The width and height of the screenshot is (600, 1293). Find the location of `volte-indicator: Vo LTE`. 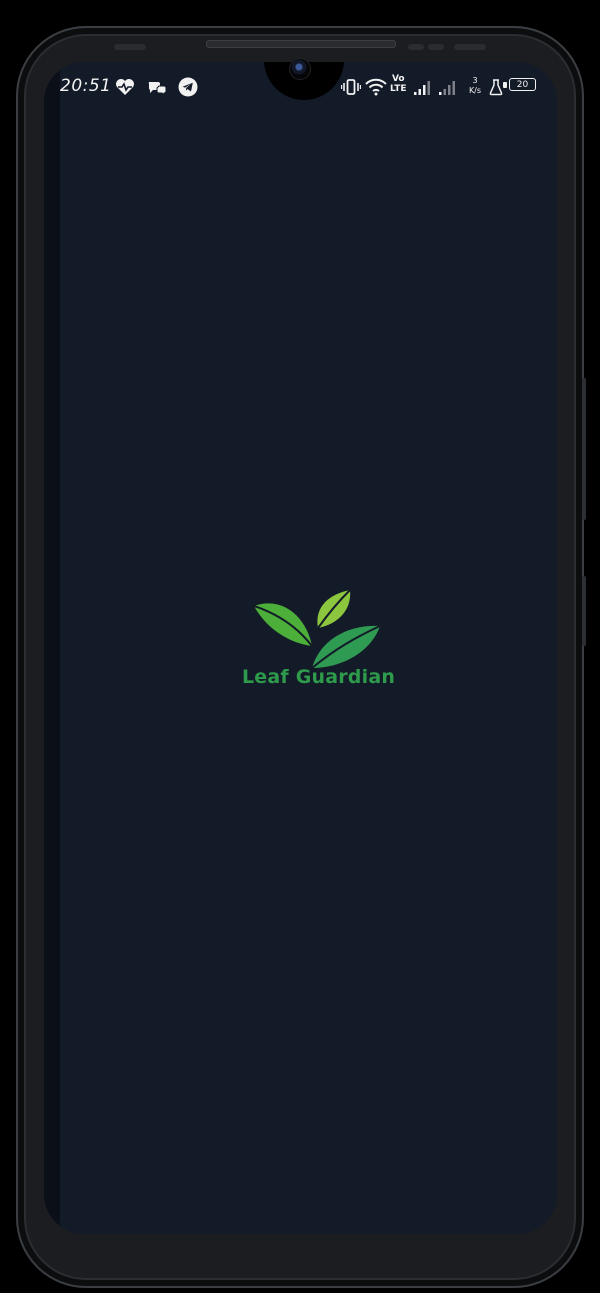

volte-indicator: Vo LTE is located at coordinates (398, 84).